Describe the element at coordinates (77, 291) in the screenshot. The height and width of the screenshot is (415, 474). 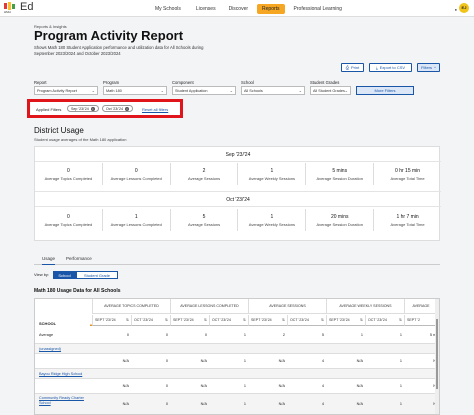
I see `table-title: Math 180 Usage Data for All Schools` at that location.